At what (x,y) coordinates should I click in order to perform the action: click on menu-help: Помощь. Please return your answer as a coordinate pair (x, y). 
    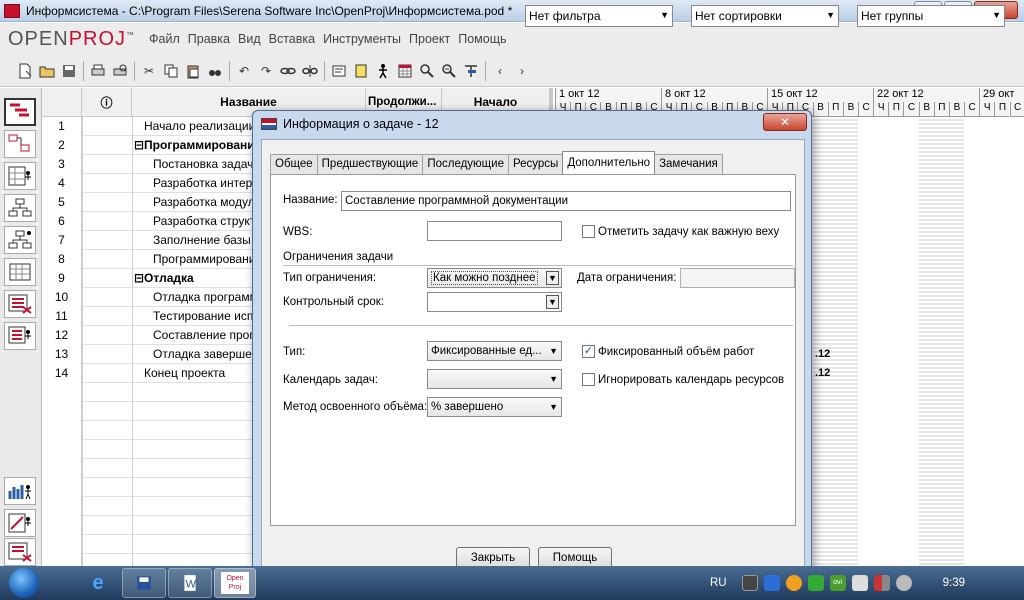
    Looking at the image, I should click on (482, 39).